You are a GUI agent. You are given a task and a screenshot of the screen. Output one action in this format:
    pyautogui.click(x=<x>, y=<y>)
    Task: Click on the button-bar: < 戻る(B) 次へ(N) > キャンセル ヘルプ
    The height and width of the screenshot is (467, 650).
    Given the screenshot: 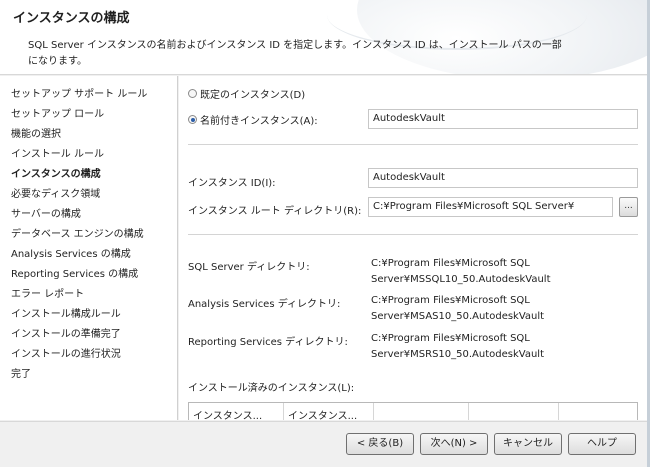 What is the action you would take?
    pyautogui.click(x=323, y=444)
    